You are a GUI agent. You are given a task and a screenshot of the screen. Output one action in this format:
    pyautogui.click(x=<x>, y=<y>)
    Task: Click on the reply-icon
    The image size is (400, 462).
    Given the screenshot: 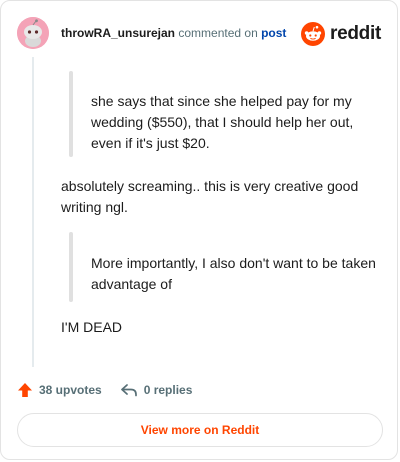 What is the action you would take?
    pyautogui.click(x=128, y=390)
    